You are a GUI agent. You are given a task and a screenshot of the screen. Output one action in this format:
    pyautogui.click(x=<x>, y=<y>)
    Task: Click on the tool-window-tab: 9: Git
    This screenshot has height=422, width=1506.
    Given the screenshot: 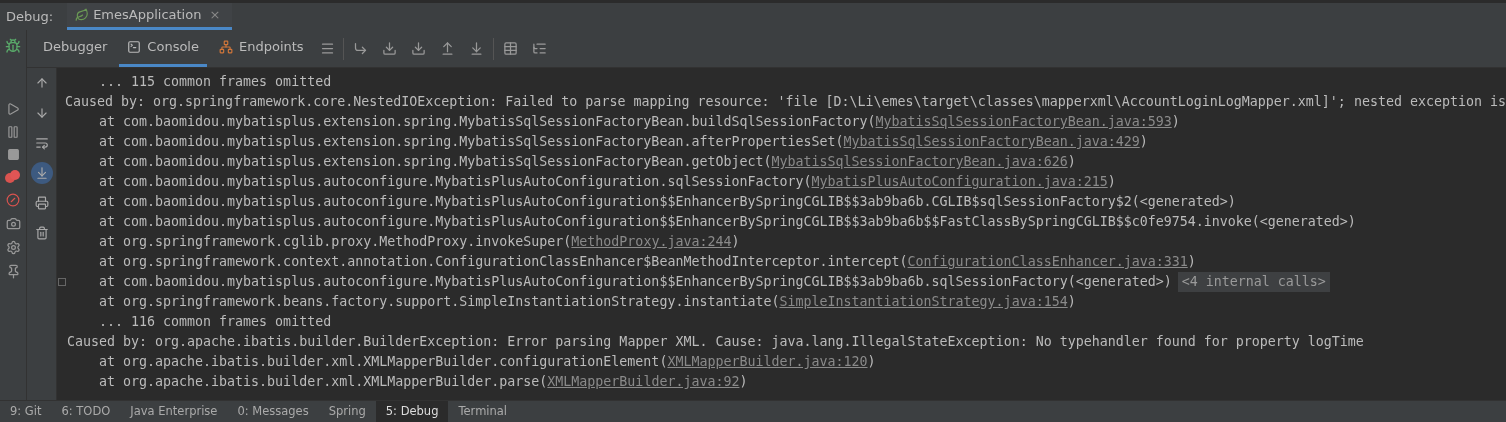 What is the action you would take?
    pyautogui.click(x=26, y=411)
    